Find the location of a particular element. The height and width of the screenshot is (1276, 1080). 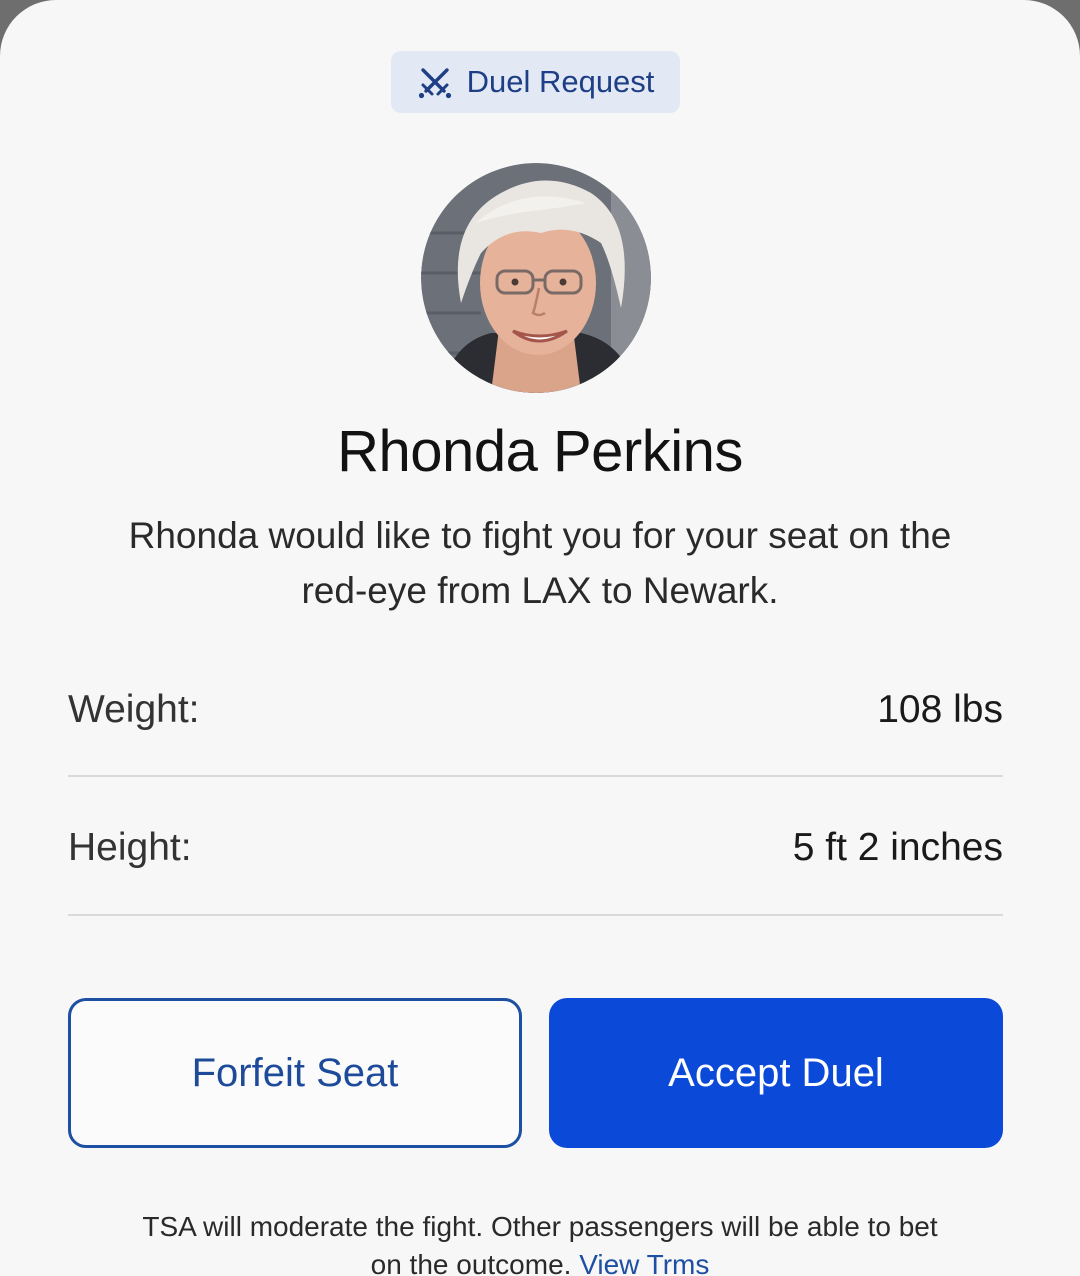

crossed-swords-icon is located at coordinates (434, 83).